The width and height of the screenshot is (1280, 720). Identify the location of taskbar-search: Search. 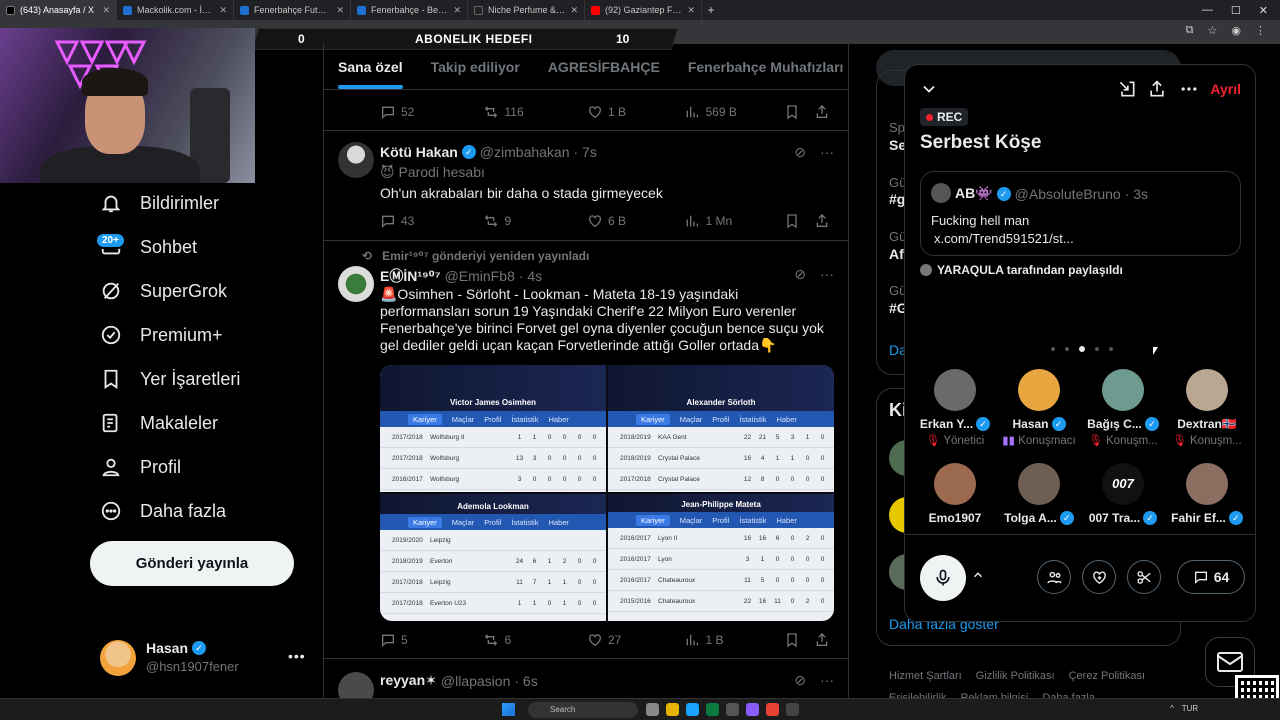
(583, 710).